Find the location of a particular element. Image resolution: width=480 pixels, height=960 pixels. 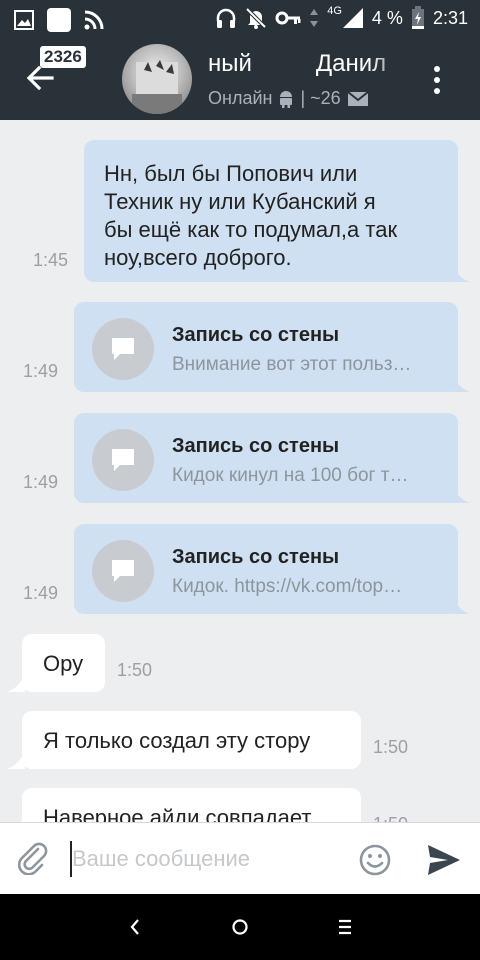

message-time: 1:45 is located at coordinates (51, 260).